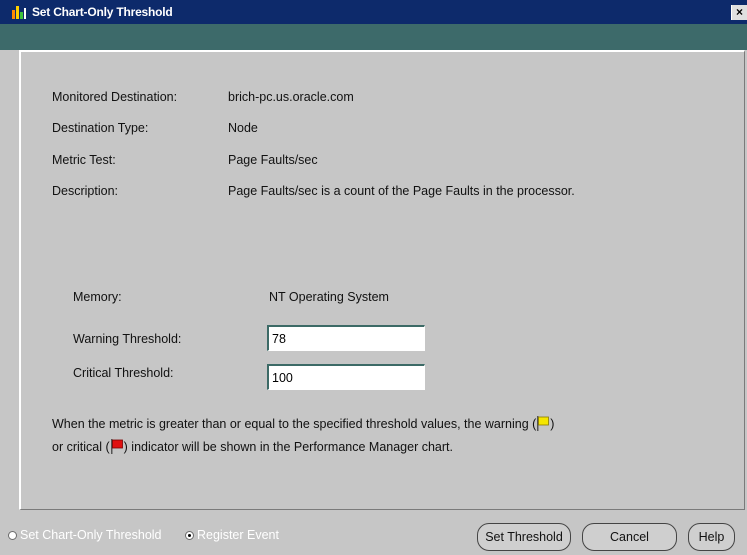 The width and height of the screenshot is (747, 555). Describe the element at coordinates (552, 424) in the screenshot. I see `note-line-1-close: )` at that location.